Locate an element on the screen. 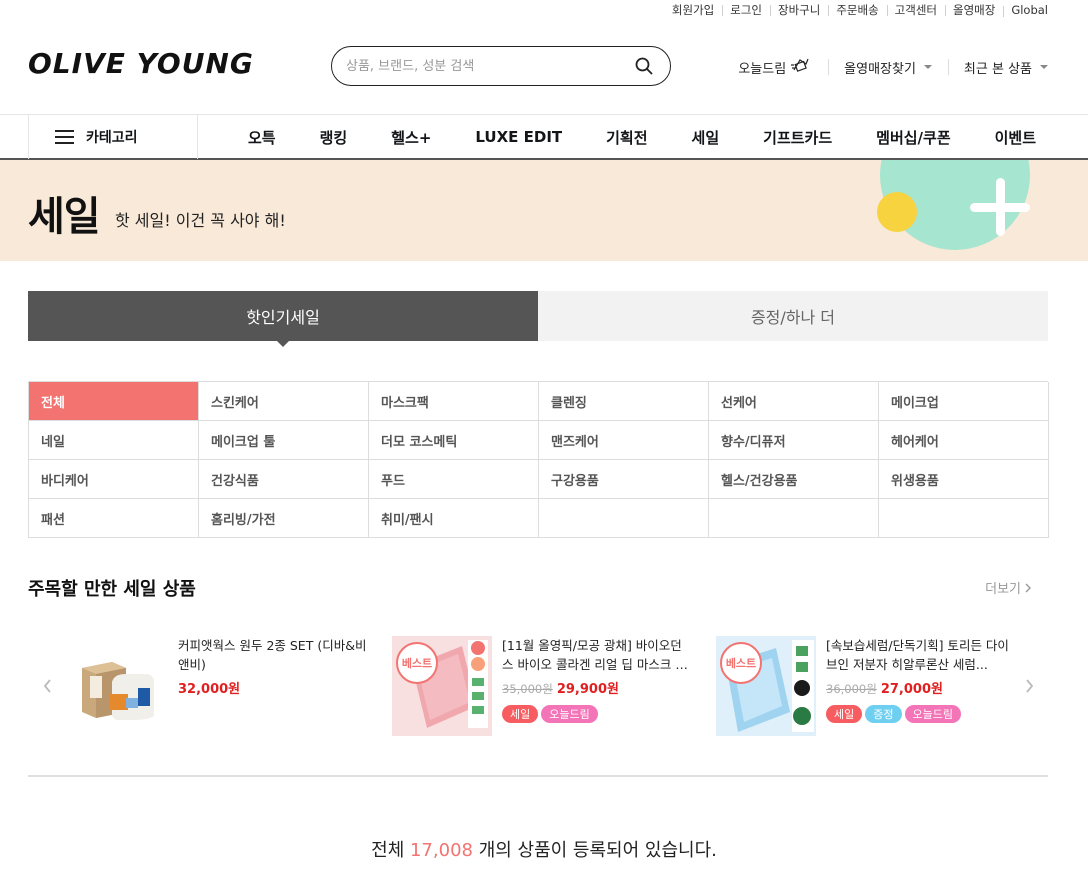 This screenshot has width=1088, height=875. gnb-item-ranking: 랭킹 is located at coordinates (334, 137).